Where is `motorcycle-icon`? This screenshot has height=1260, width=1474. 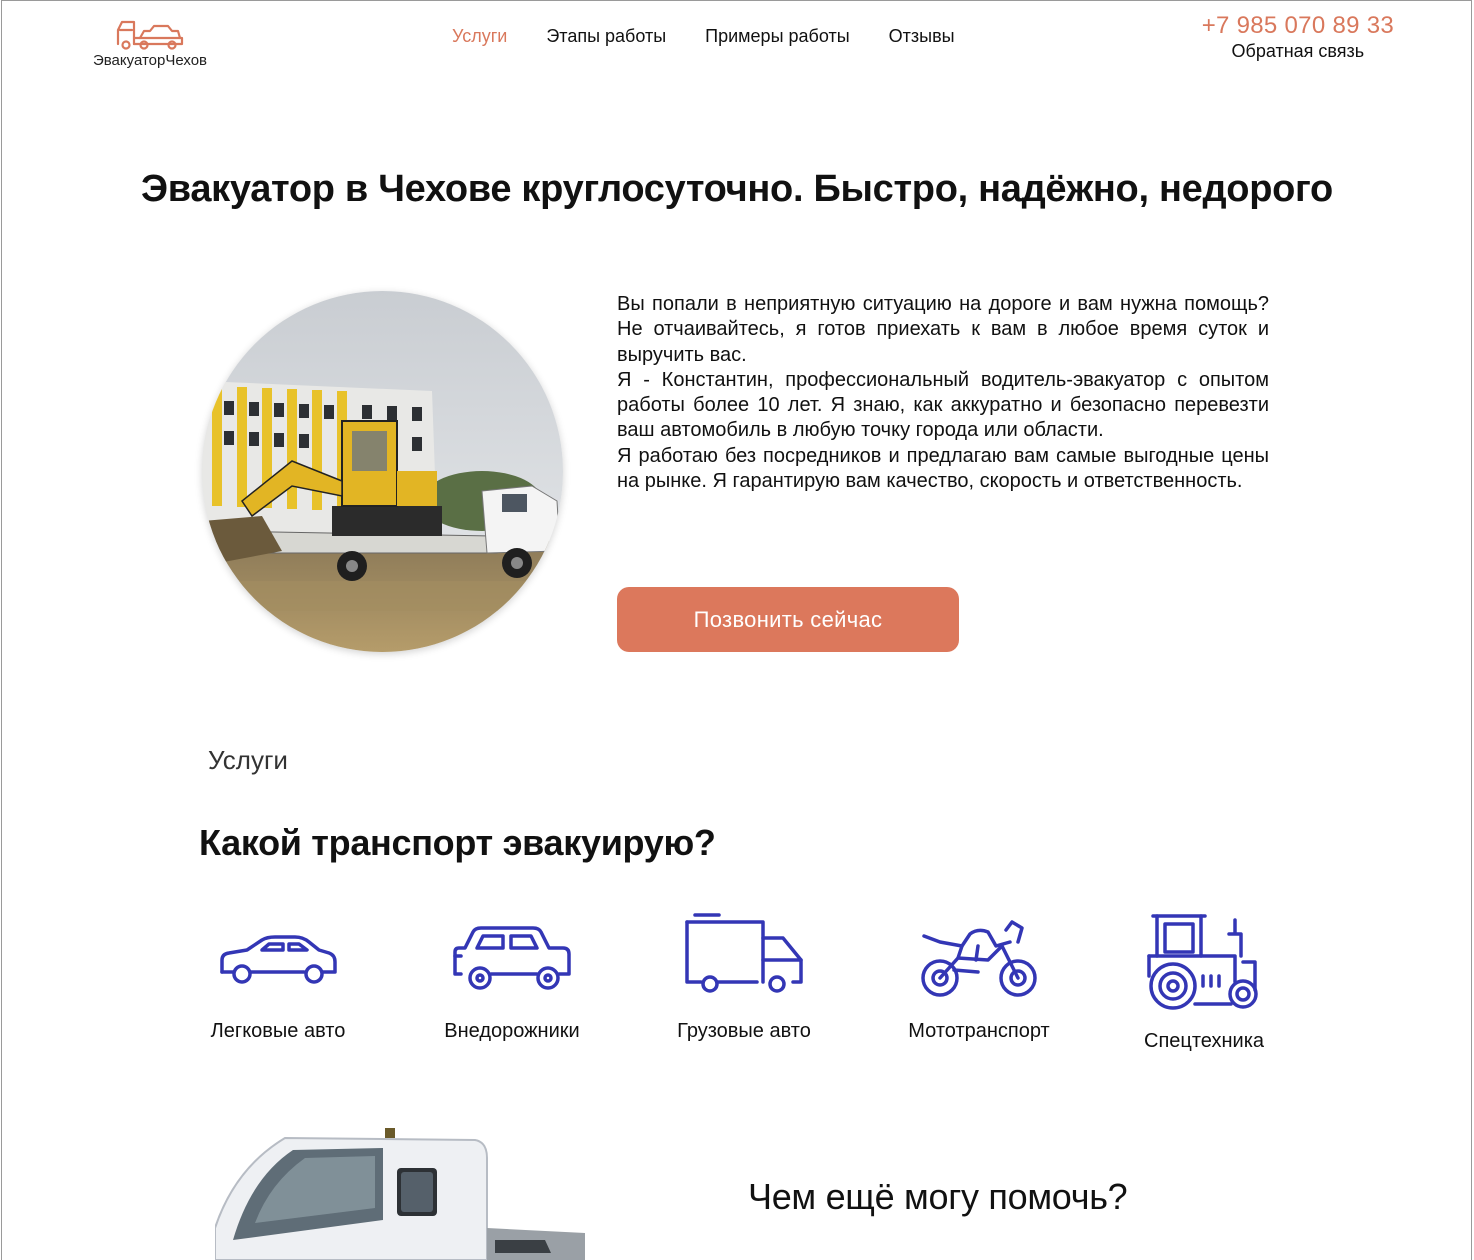 motorcycle-icon is located at coordinates (979, 958).